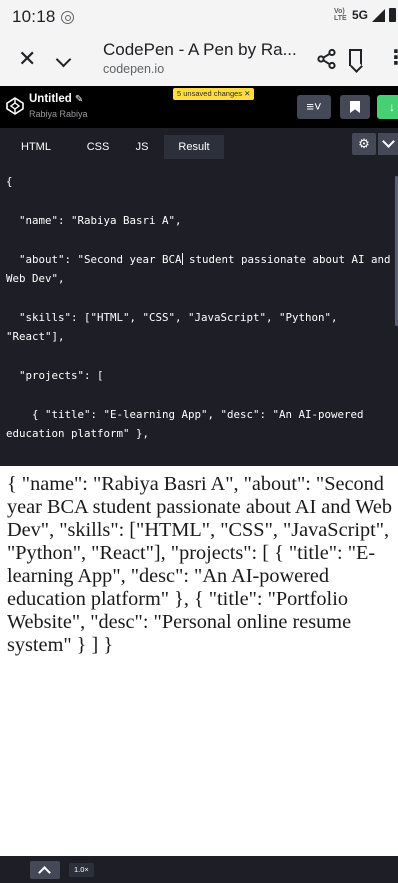 This screenshot has height=883, width=398. Describe the element at coordinates (378, 15) in the screenshot. I see `signal-icon` at that location.